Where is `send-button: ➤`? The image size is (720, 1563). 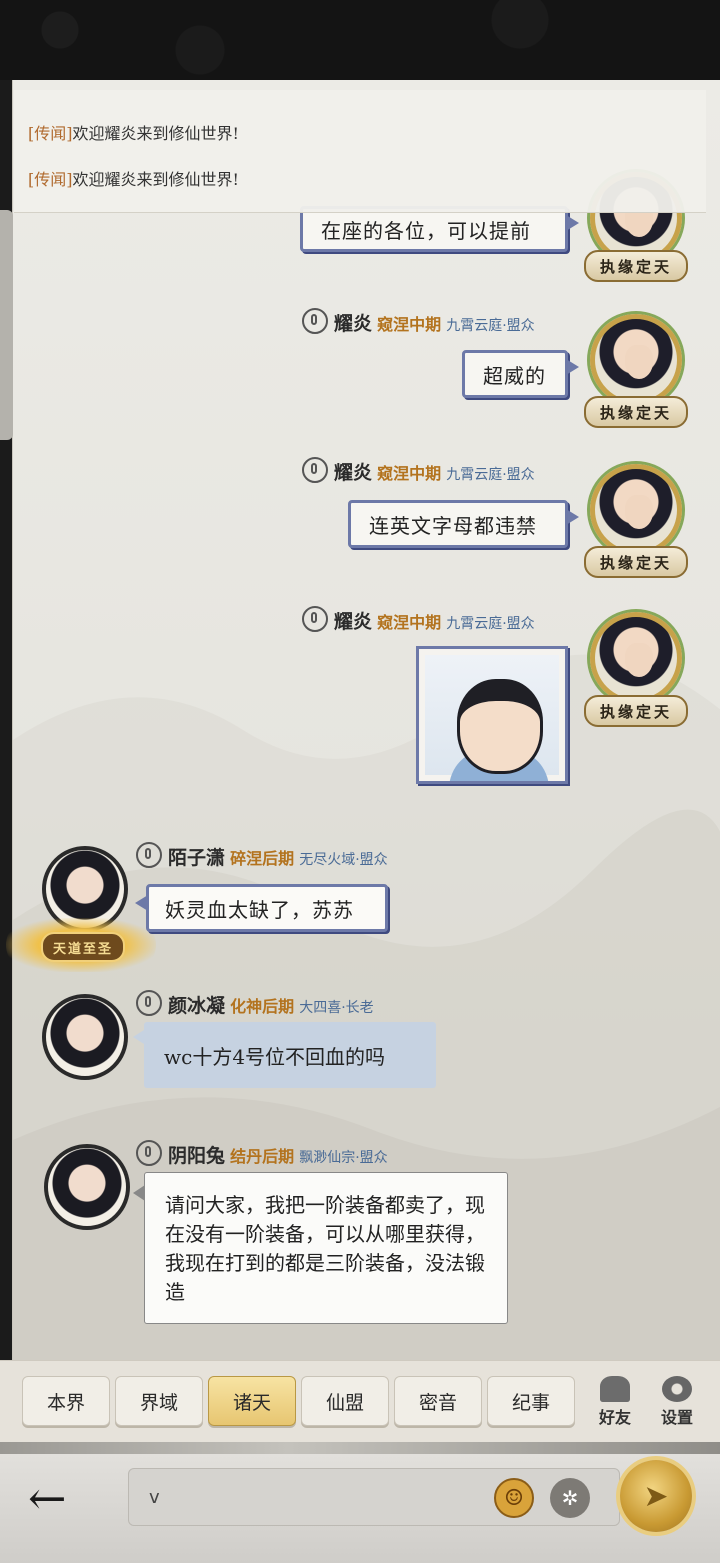
send-button: ➤ is located at coordinates (656, 1496).